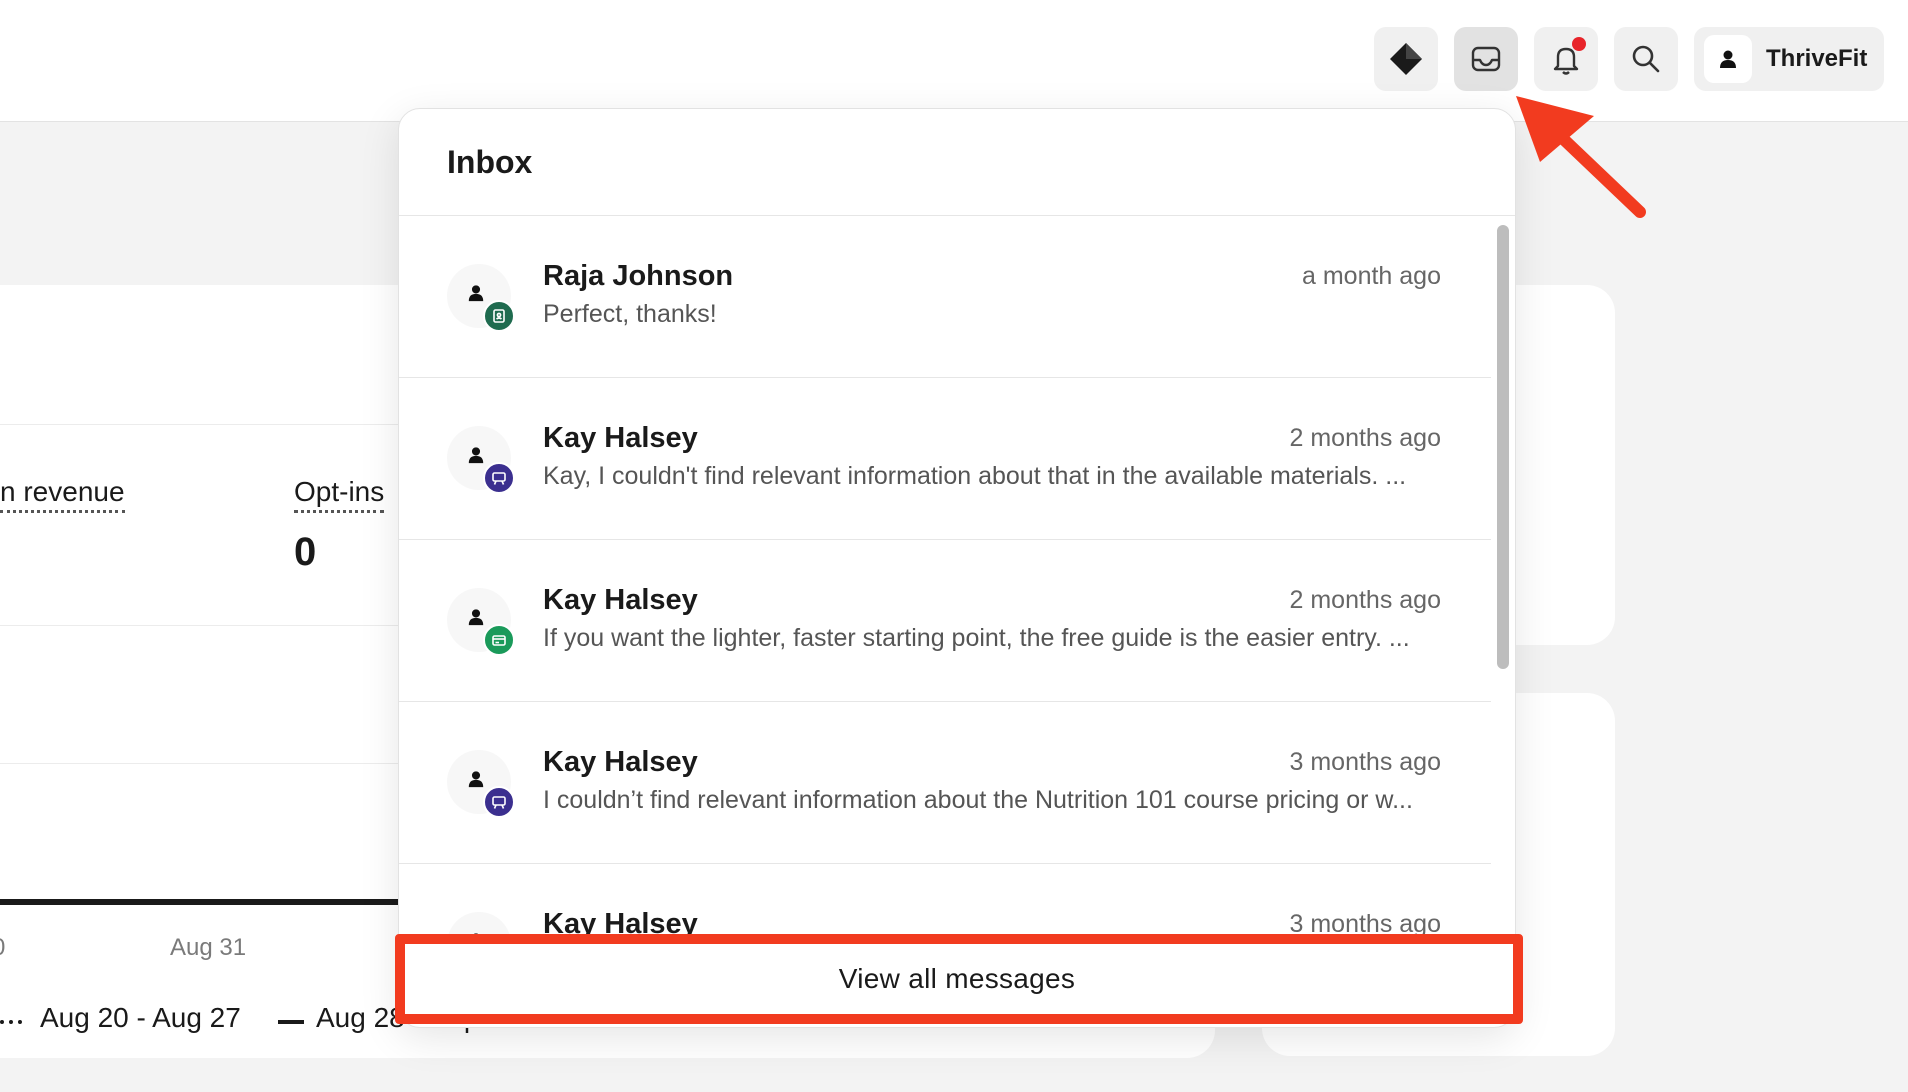 This screenshot has height=1092, width=1908. I want to click on account-avatar, so click(1728, 59).